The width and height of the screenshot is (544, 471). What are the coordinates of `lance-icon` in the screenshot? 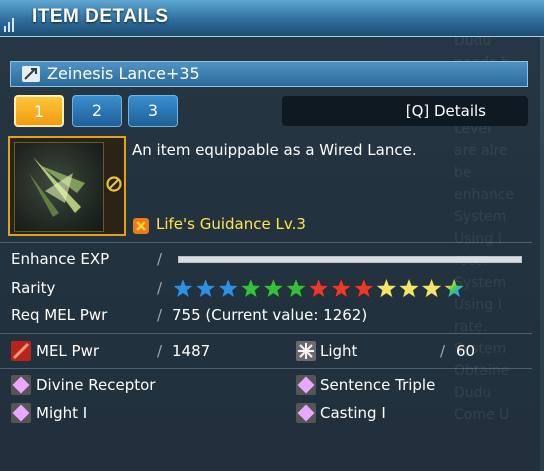 It's located at (57, 187).